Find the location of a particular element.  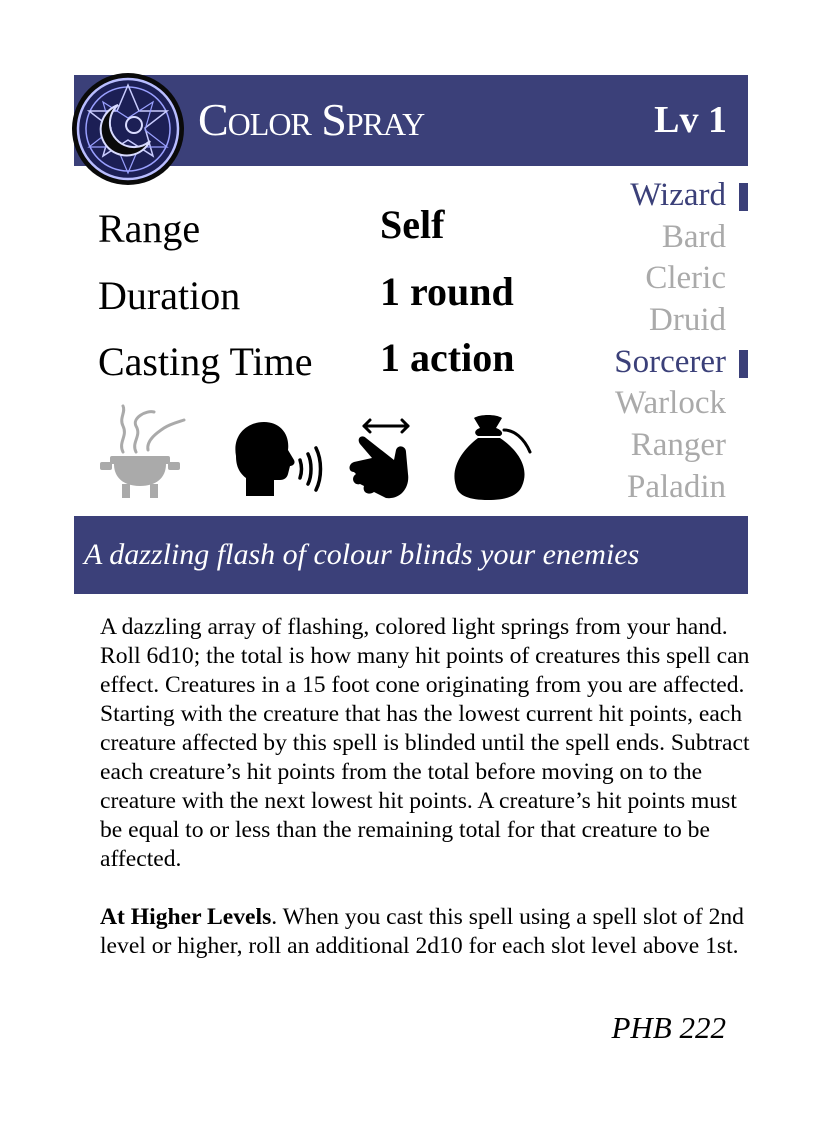

class-name: Wizard is located at coordinates (678, 195).